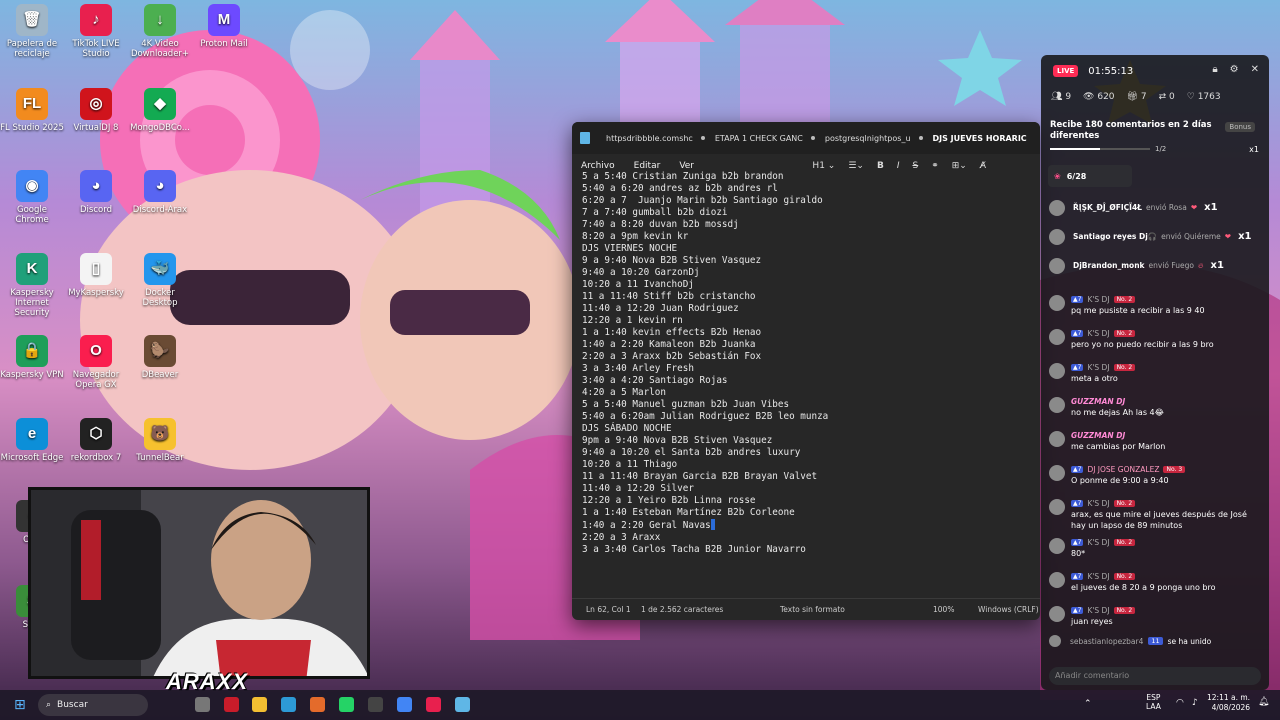  Describe the element at coordinates (879, 138) in the screenshot. I see `tab-2: postgresqlnightpos_u` at that location.